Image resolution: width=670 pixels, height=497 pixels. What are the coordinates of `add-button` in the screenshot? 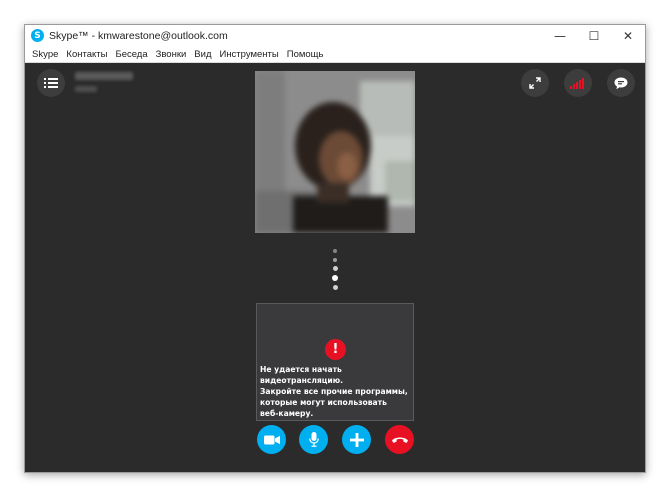 It's located at (356, 439).